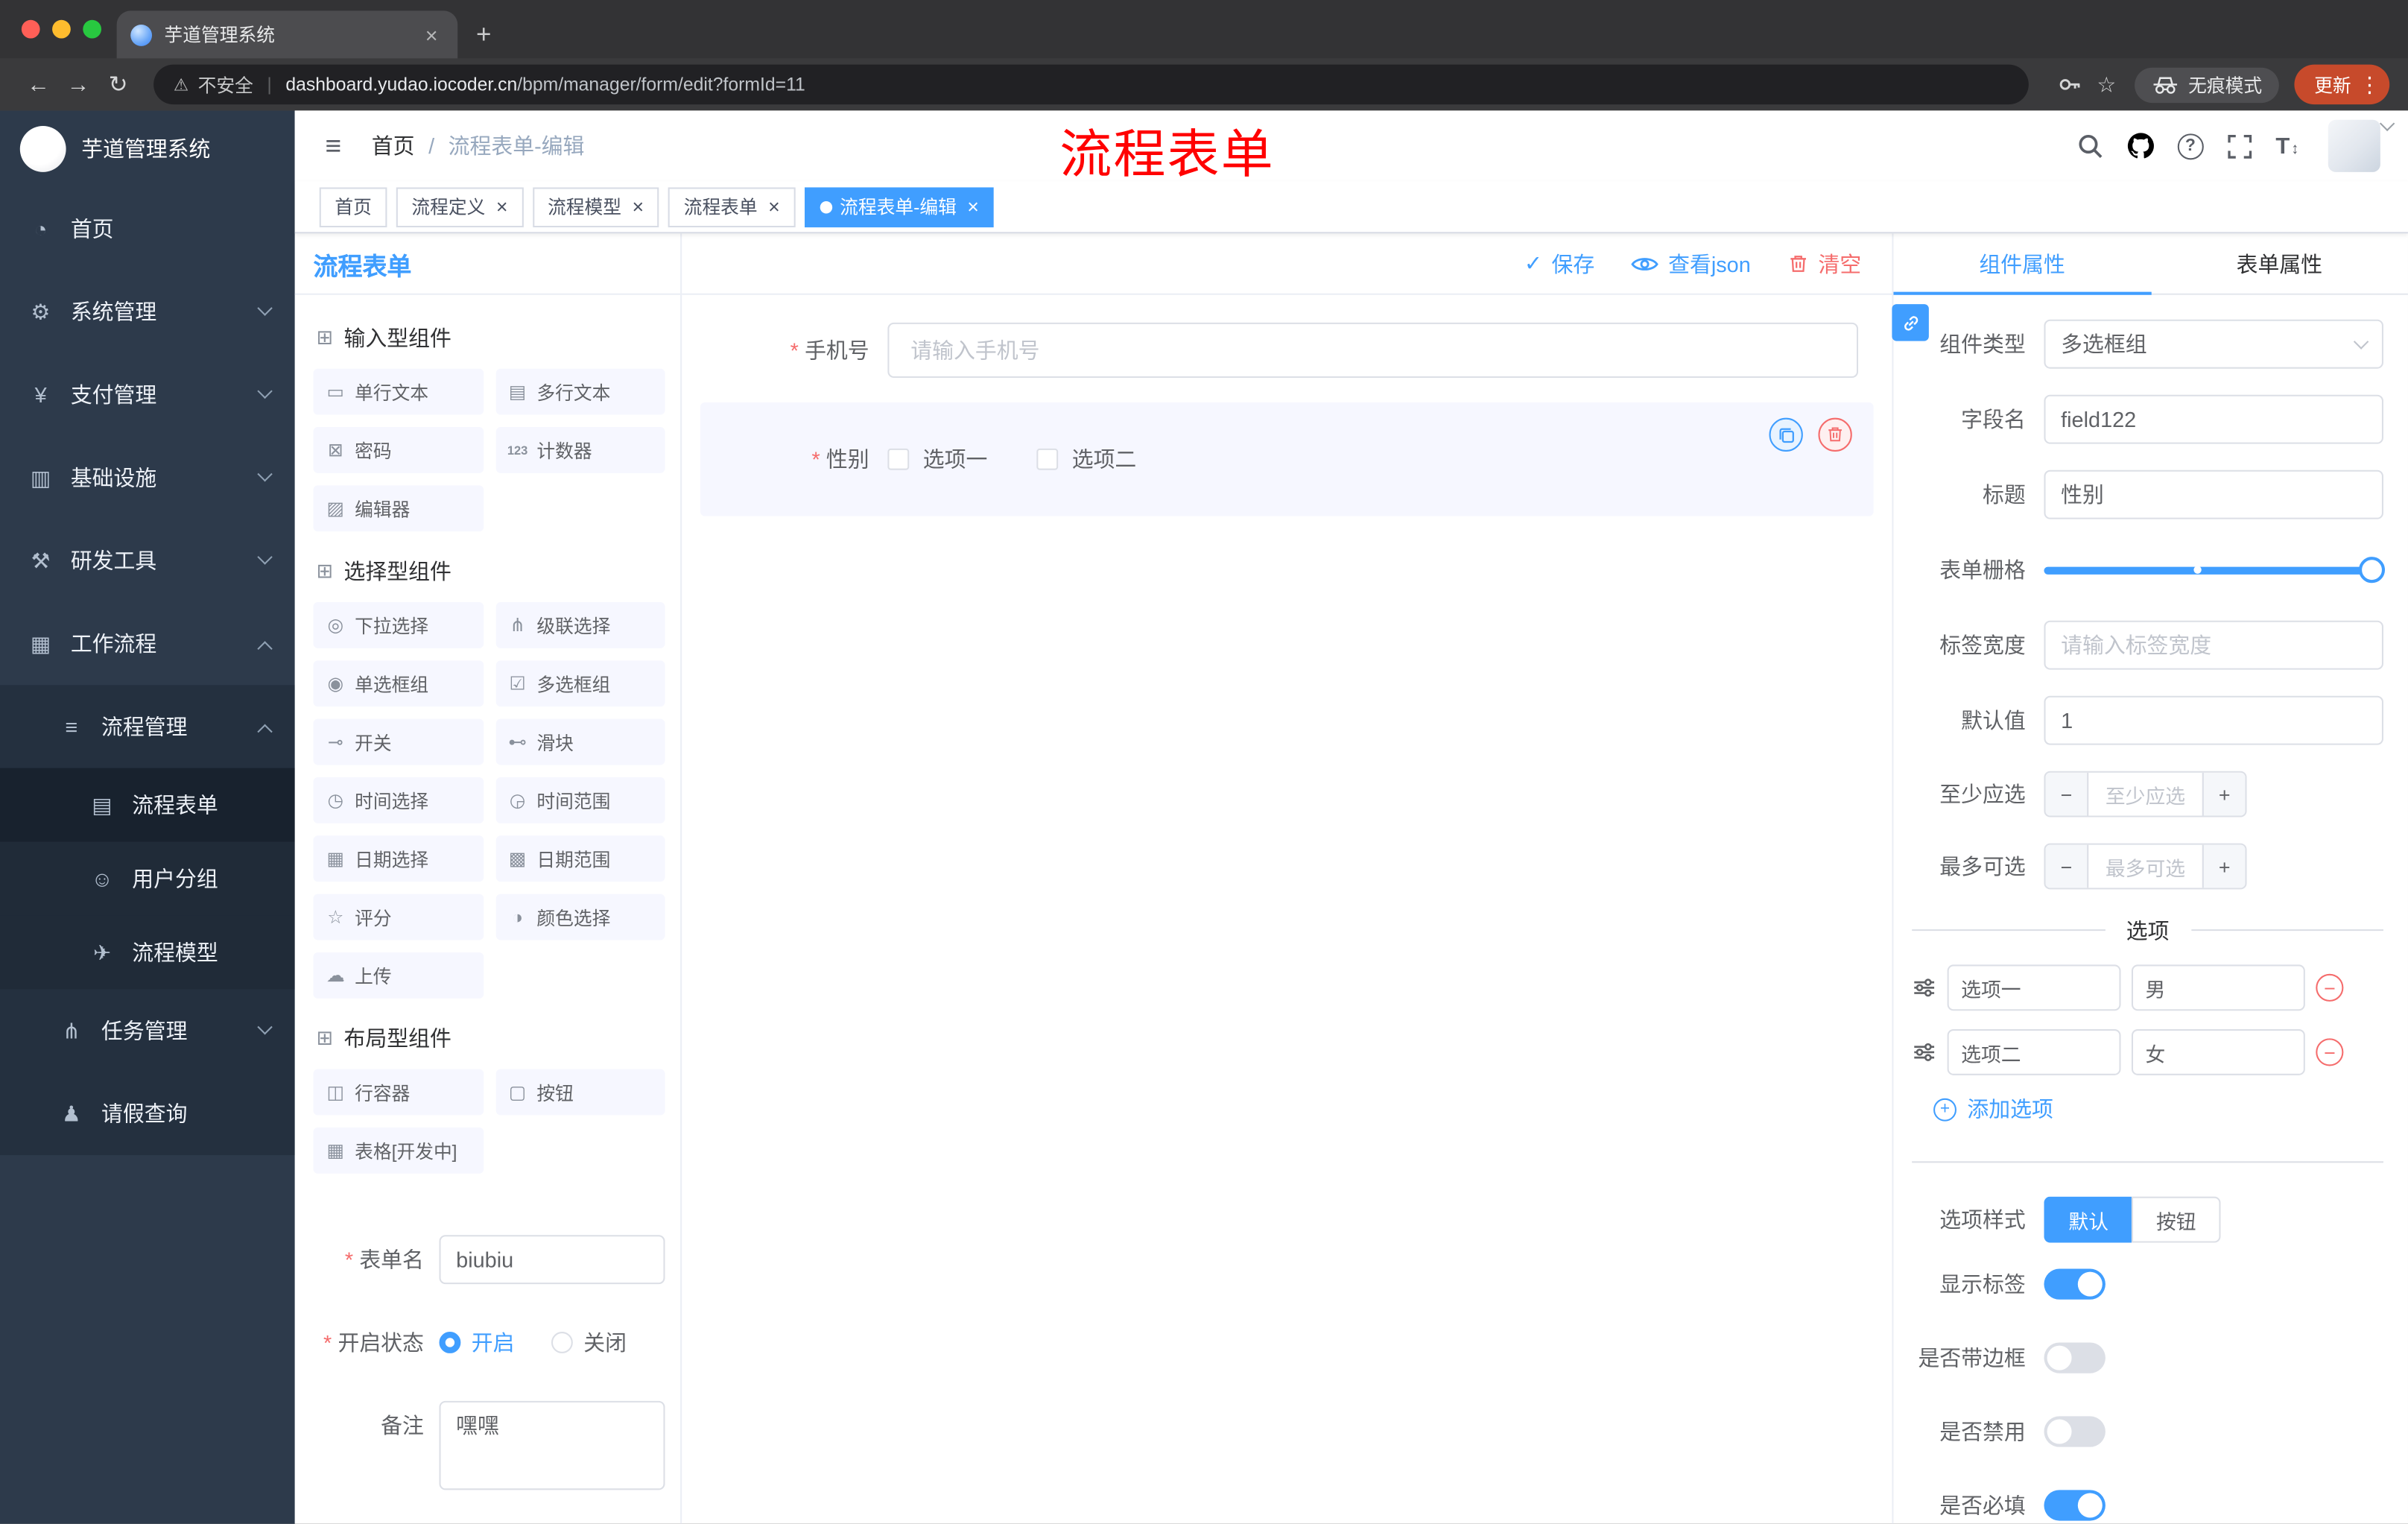 This screenshot has height=1524, width=2408. Describe the element at coordinates (2021, 264) in the screenshot. I see `tab-component-props: 组件属性` at that location.